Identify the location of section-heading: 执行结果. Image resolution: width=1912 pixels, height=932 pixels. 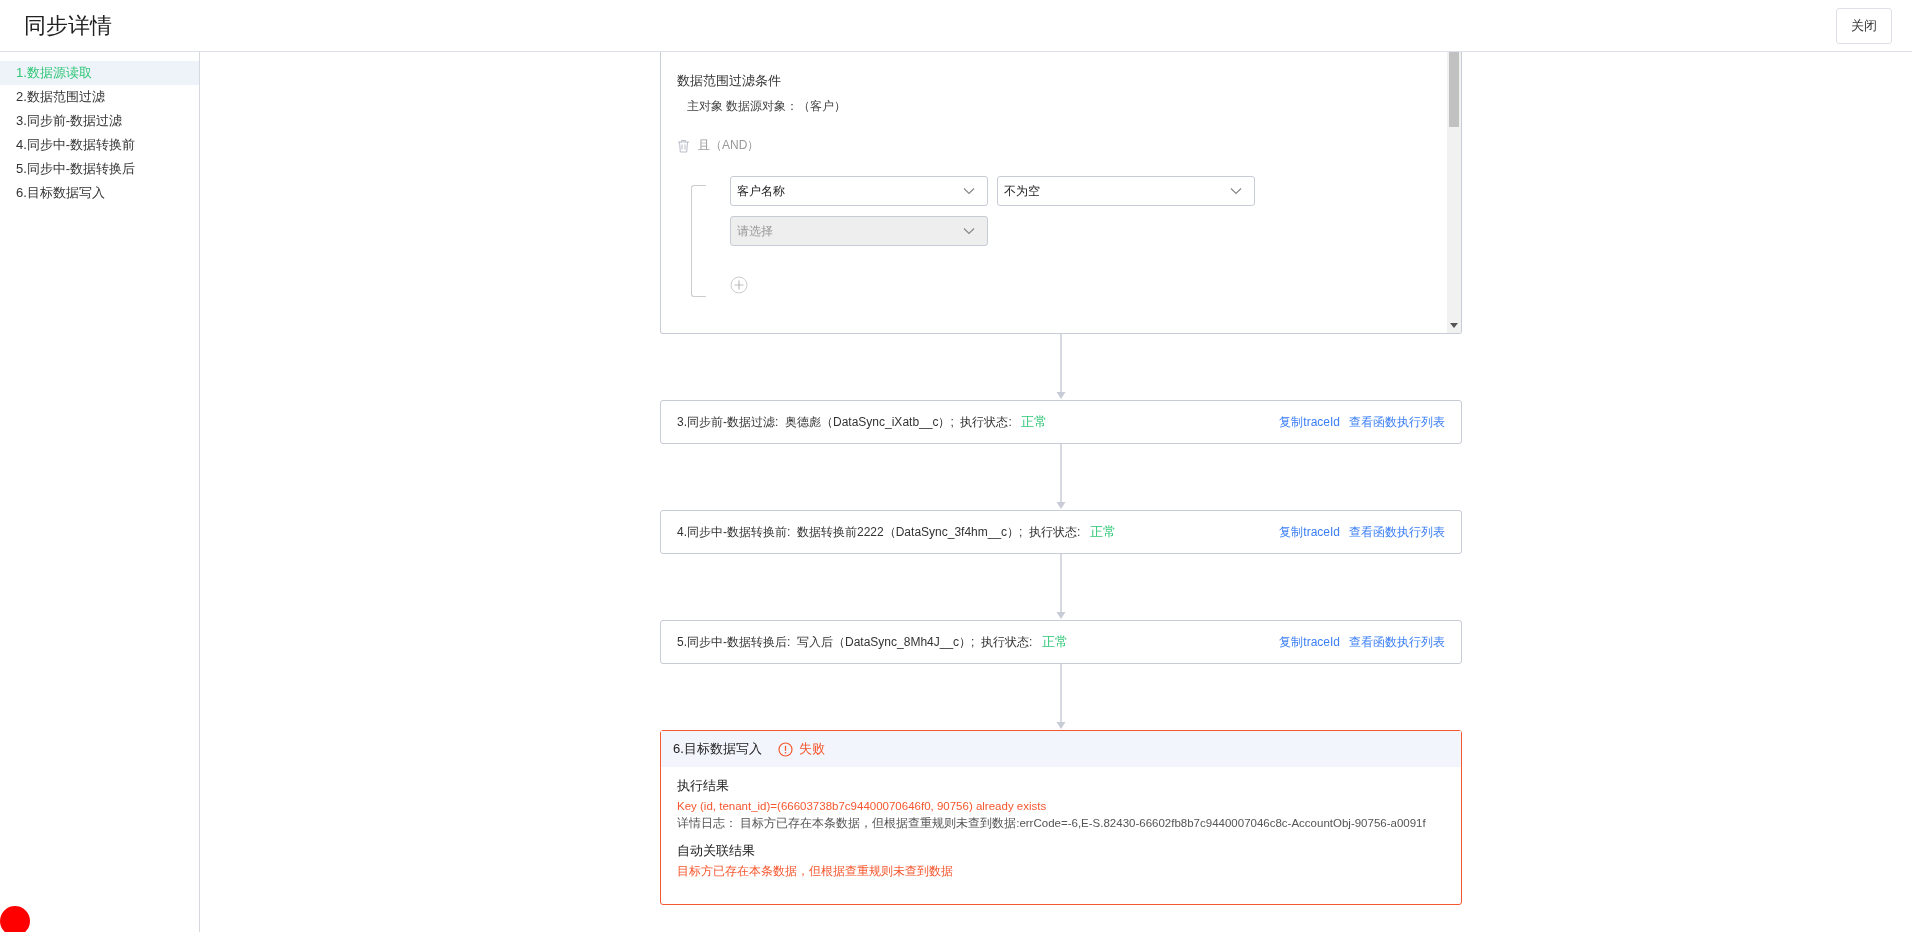
(703, 786).